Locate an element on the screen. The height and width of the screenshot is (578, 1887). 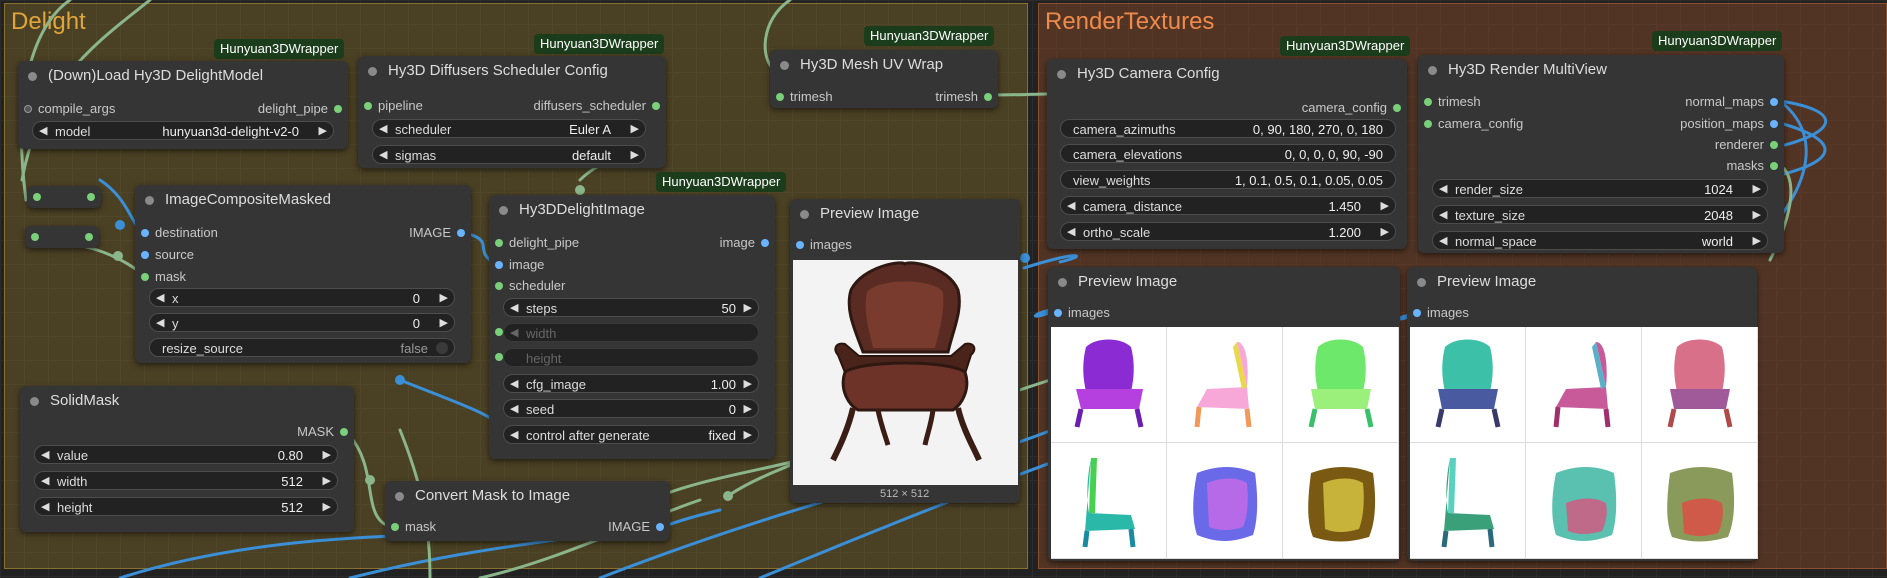
seed-number: ◀ seed 0 ▶ is located at coordinates (631, 408).